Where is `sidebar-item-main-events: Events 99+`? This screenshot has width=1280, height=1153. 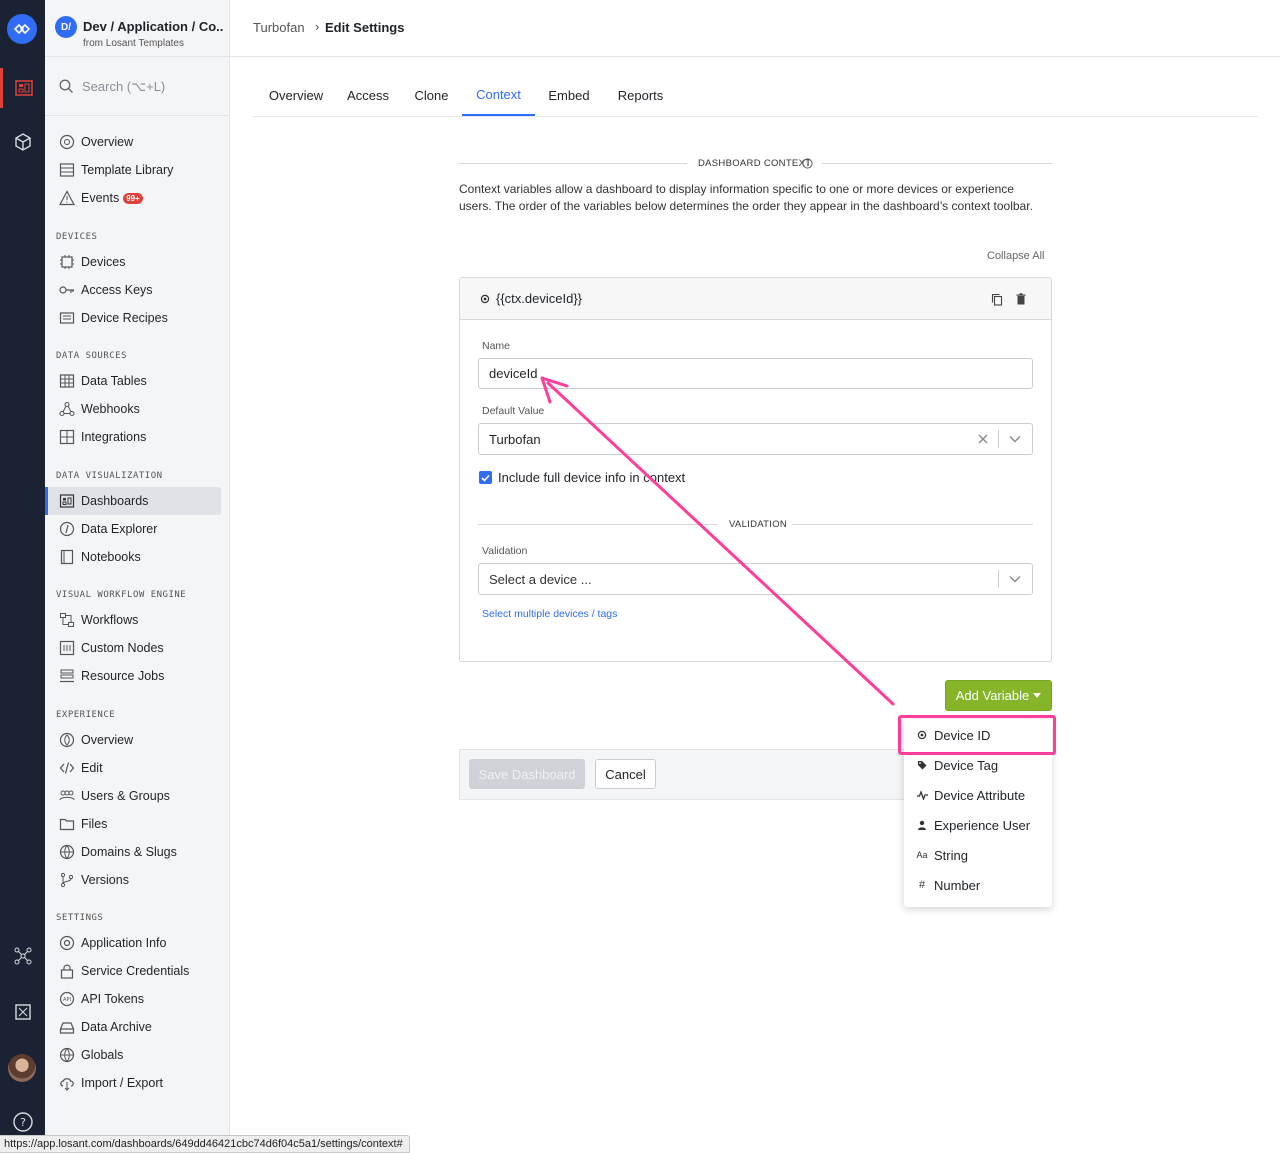 sidebar-item-main-events: Events 99+ is located at coordinates (133, 198).